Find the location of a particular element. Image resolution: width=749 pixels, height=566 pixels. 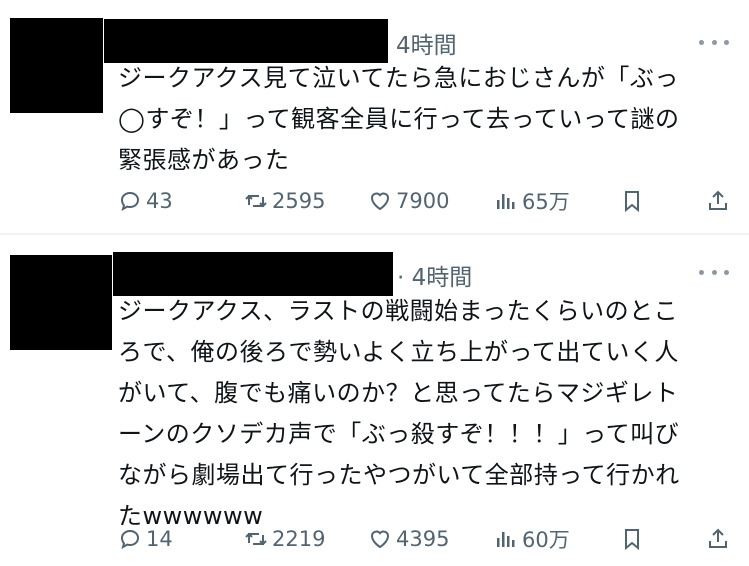

views-button: 65万 is located at coordinates (532, 201).